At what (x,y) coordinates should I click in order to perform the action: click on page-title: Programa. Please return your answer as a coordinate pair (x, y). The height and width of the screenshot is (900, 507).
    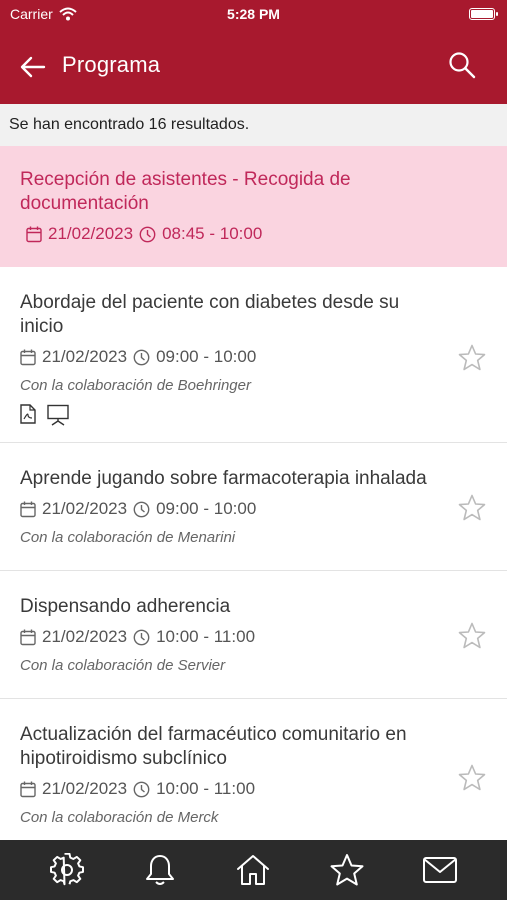
    Looking at the image, I should click on (111, 64).